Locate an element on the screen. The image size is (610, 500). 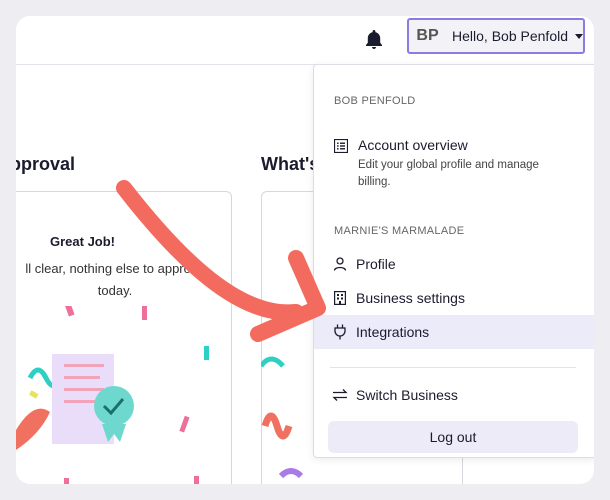
menu-divider is located at coordinates (453, 367).